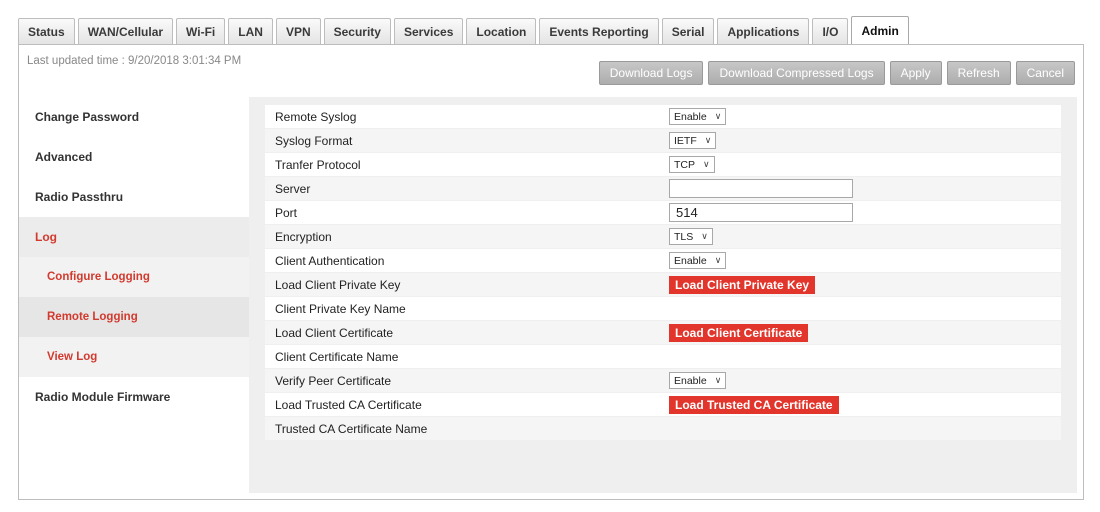  What do you see at coordinates (688, 31) in the screenshot?
I see `tab-serial: Serial` at bounding box center [688, 31].